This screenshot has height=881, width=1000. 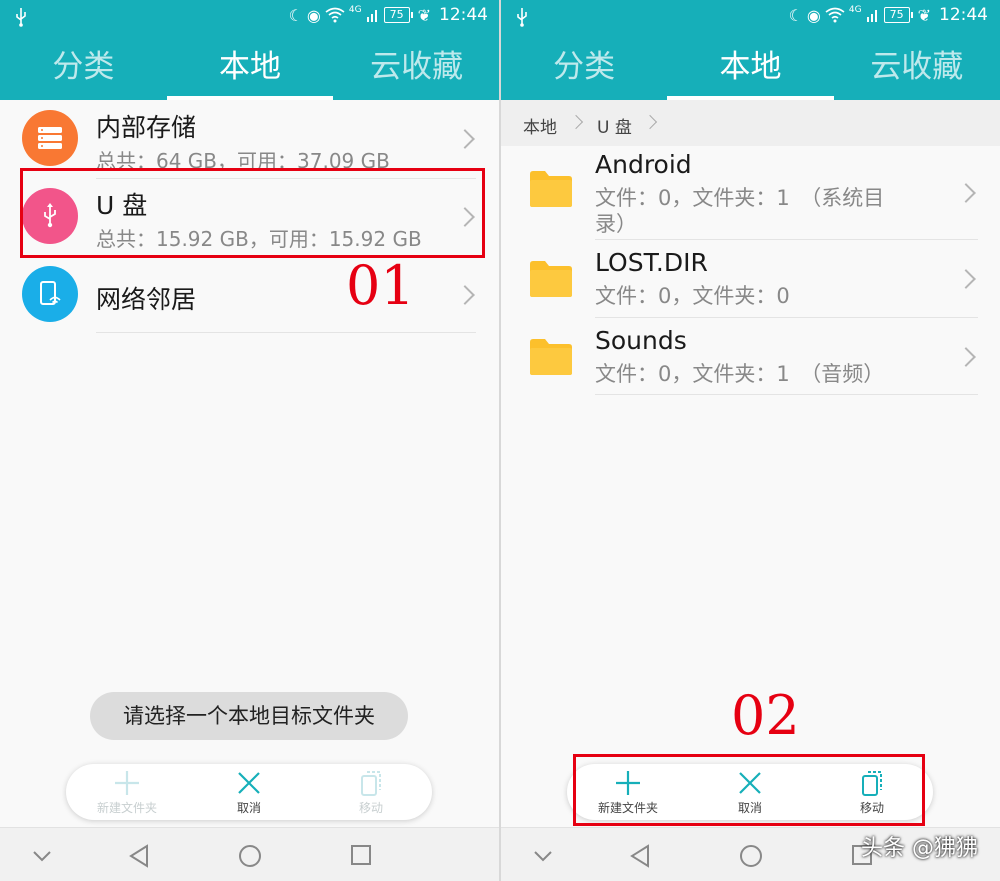 What do you see at coordinates (641, 340) in the screenshot?
I see `folder-name: Sounds` at bounding box center [641, 340].